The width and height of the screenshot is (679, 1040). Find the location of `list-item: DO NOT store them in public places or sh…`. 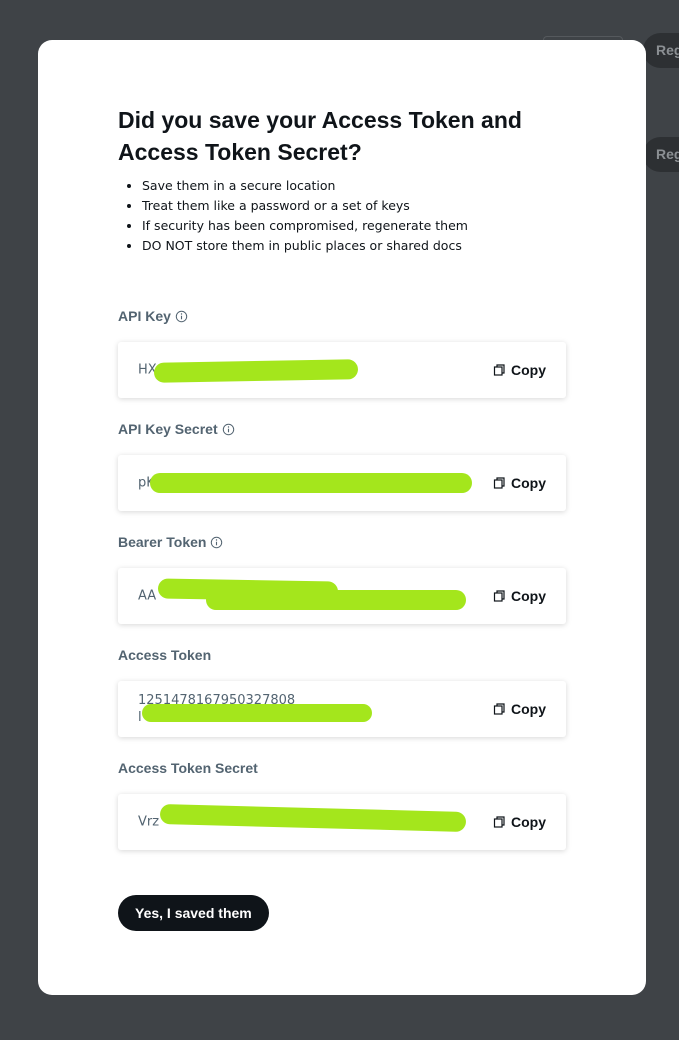

list-item: DO NOT store them in public places or sh… is located at coordinates (305, 246).